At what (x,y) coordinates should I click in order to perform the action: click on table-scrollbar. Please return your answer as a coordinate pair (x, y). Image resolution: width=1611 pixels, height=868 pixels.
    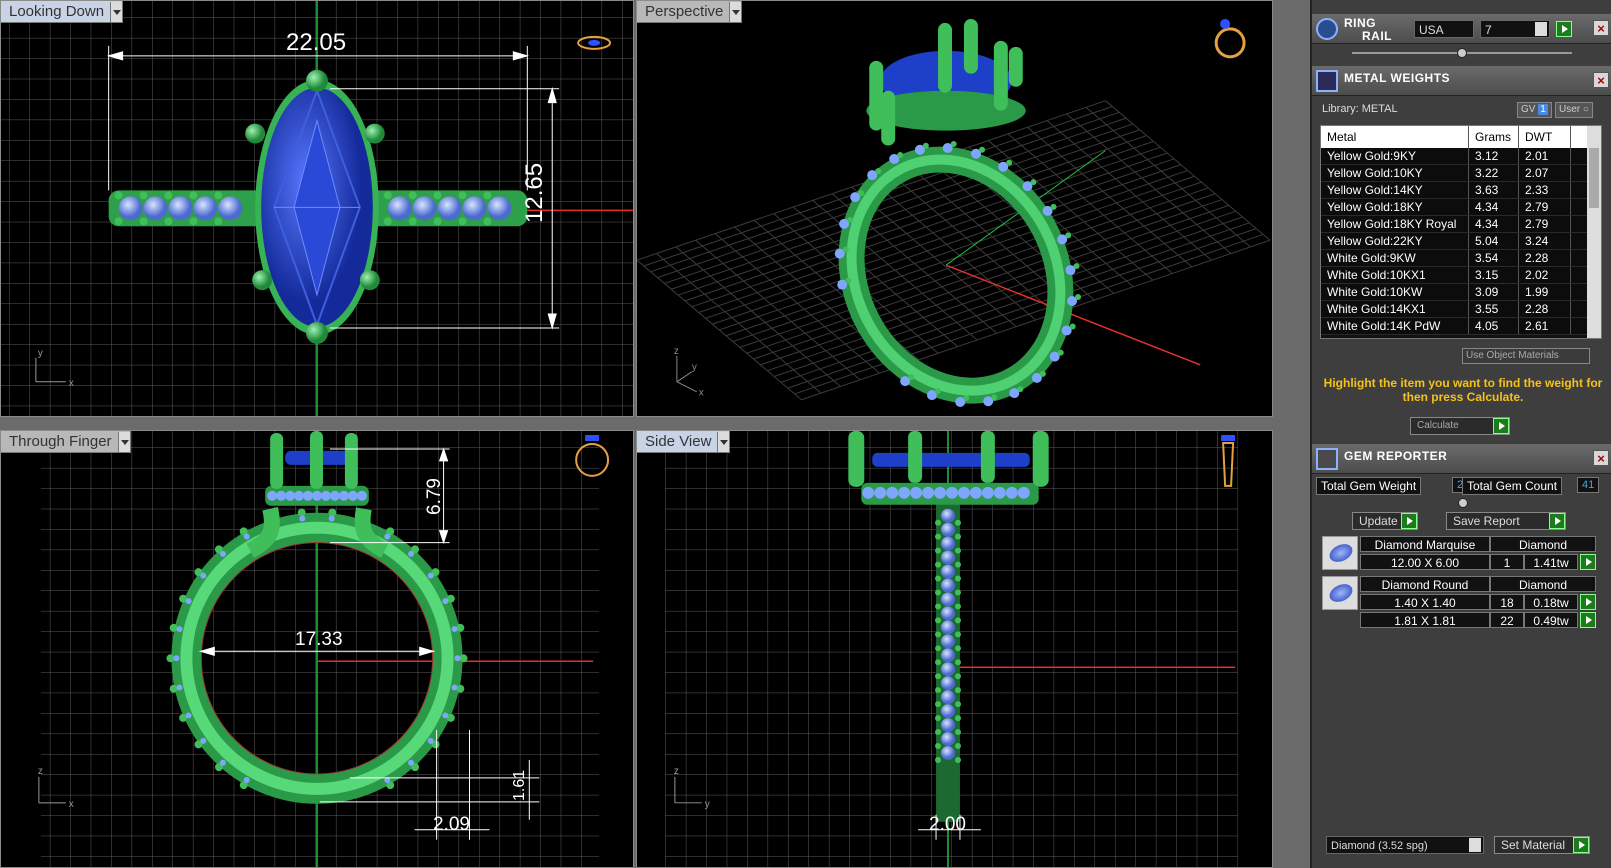
    Looking at the image, I should click on (1594, 232).